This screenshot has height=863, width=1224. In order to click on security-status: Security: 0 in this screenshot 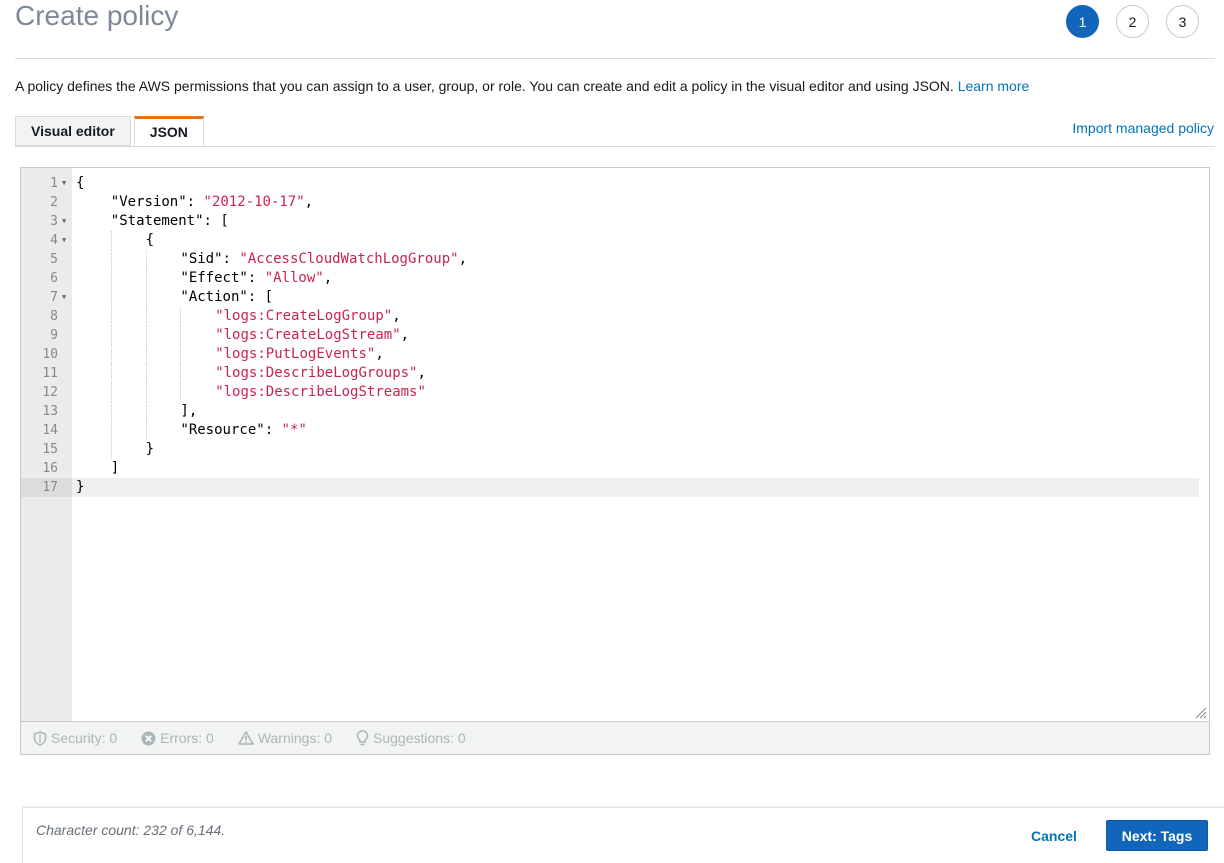, I will do `click(75, 738)`.